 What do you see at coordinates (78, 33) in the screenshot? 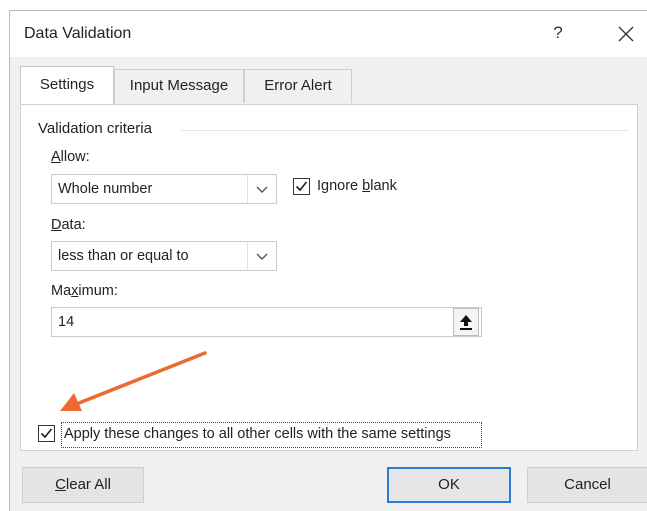
I see `dialog-title: Data Validation` at bounding box center [78, 33].